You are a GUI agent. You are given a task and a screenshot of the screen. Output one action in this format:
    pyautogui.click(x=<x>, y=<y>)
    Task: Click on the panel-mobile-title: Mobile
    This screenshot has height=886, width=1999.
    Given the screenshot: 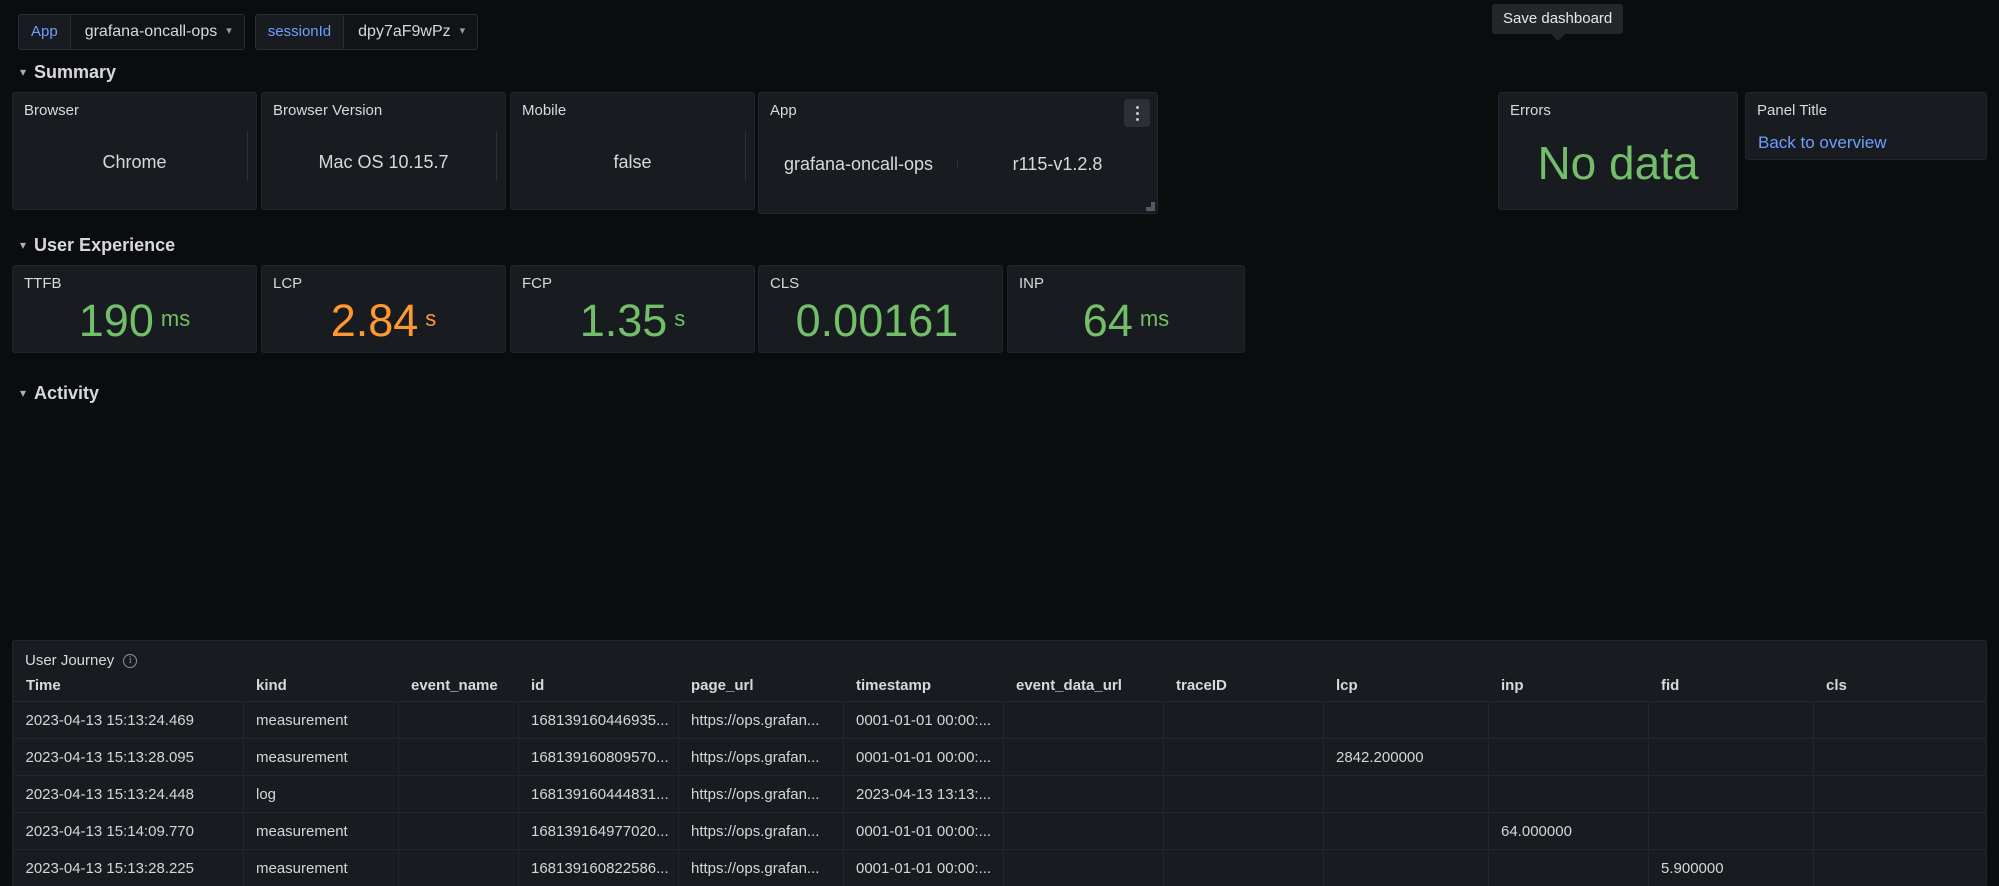 What is the action you would take?
    pyautogui.click(x=544, y=110)
    